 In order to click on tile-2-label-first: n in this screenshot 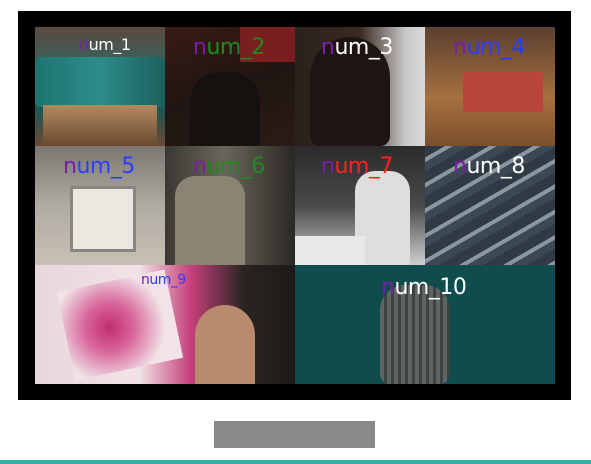, I will do `click(200, 47)`.